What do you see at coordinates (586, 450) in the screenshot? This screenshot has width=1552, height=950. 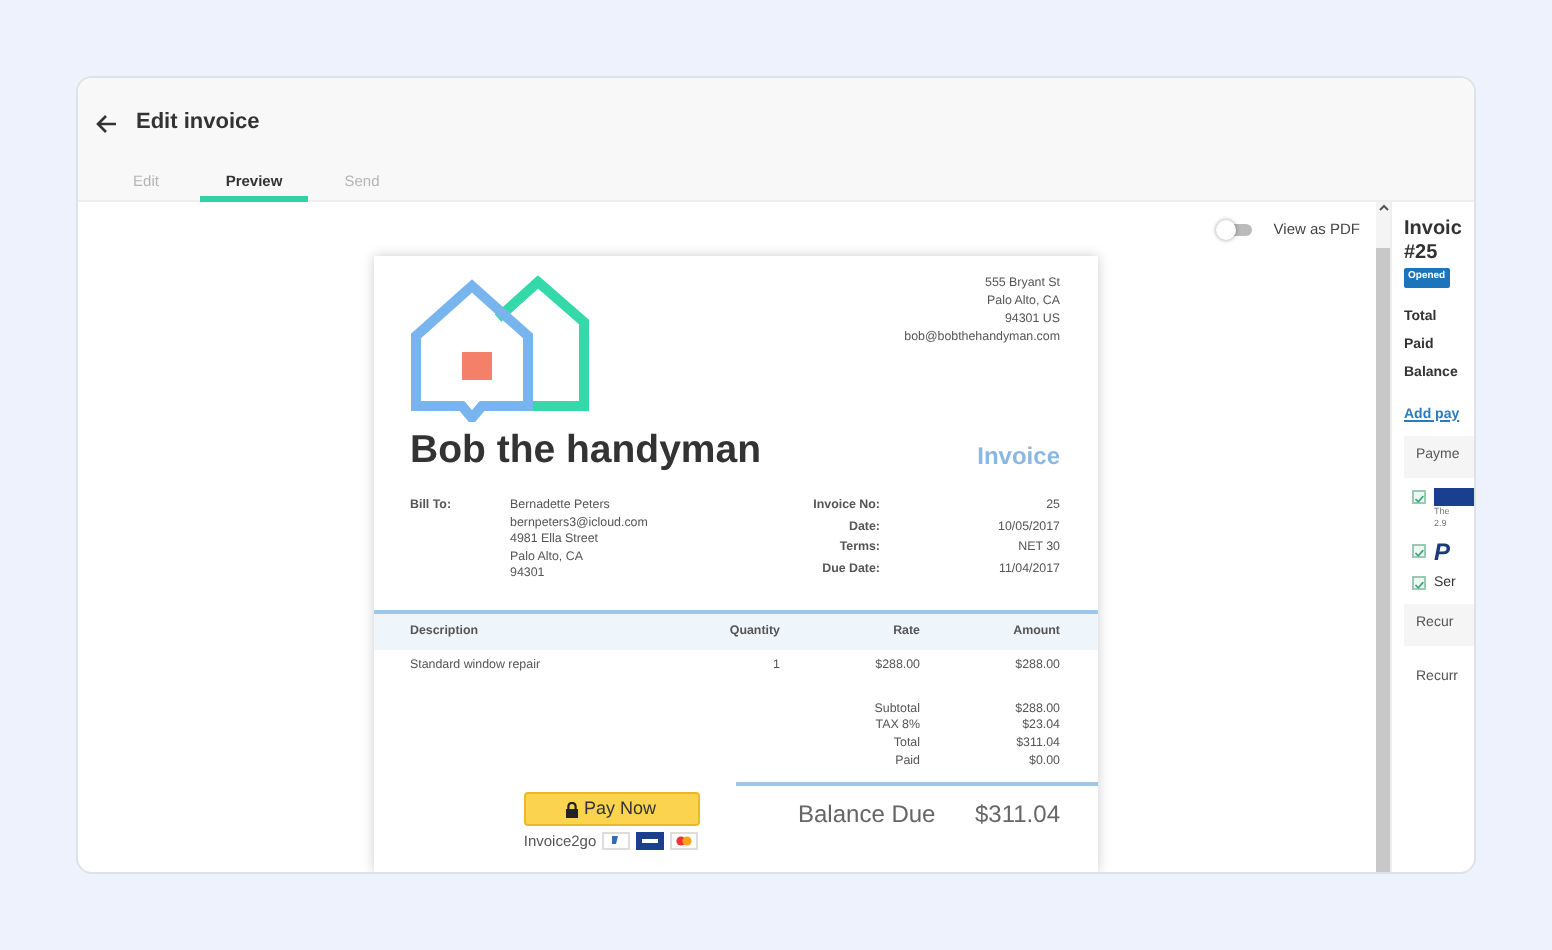 I see `company-name: Bob the handyman` at bounding box center [586, 450].